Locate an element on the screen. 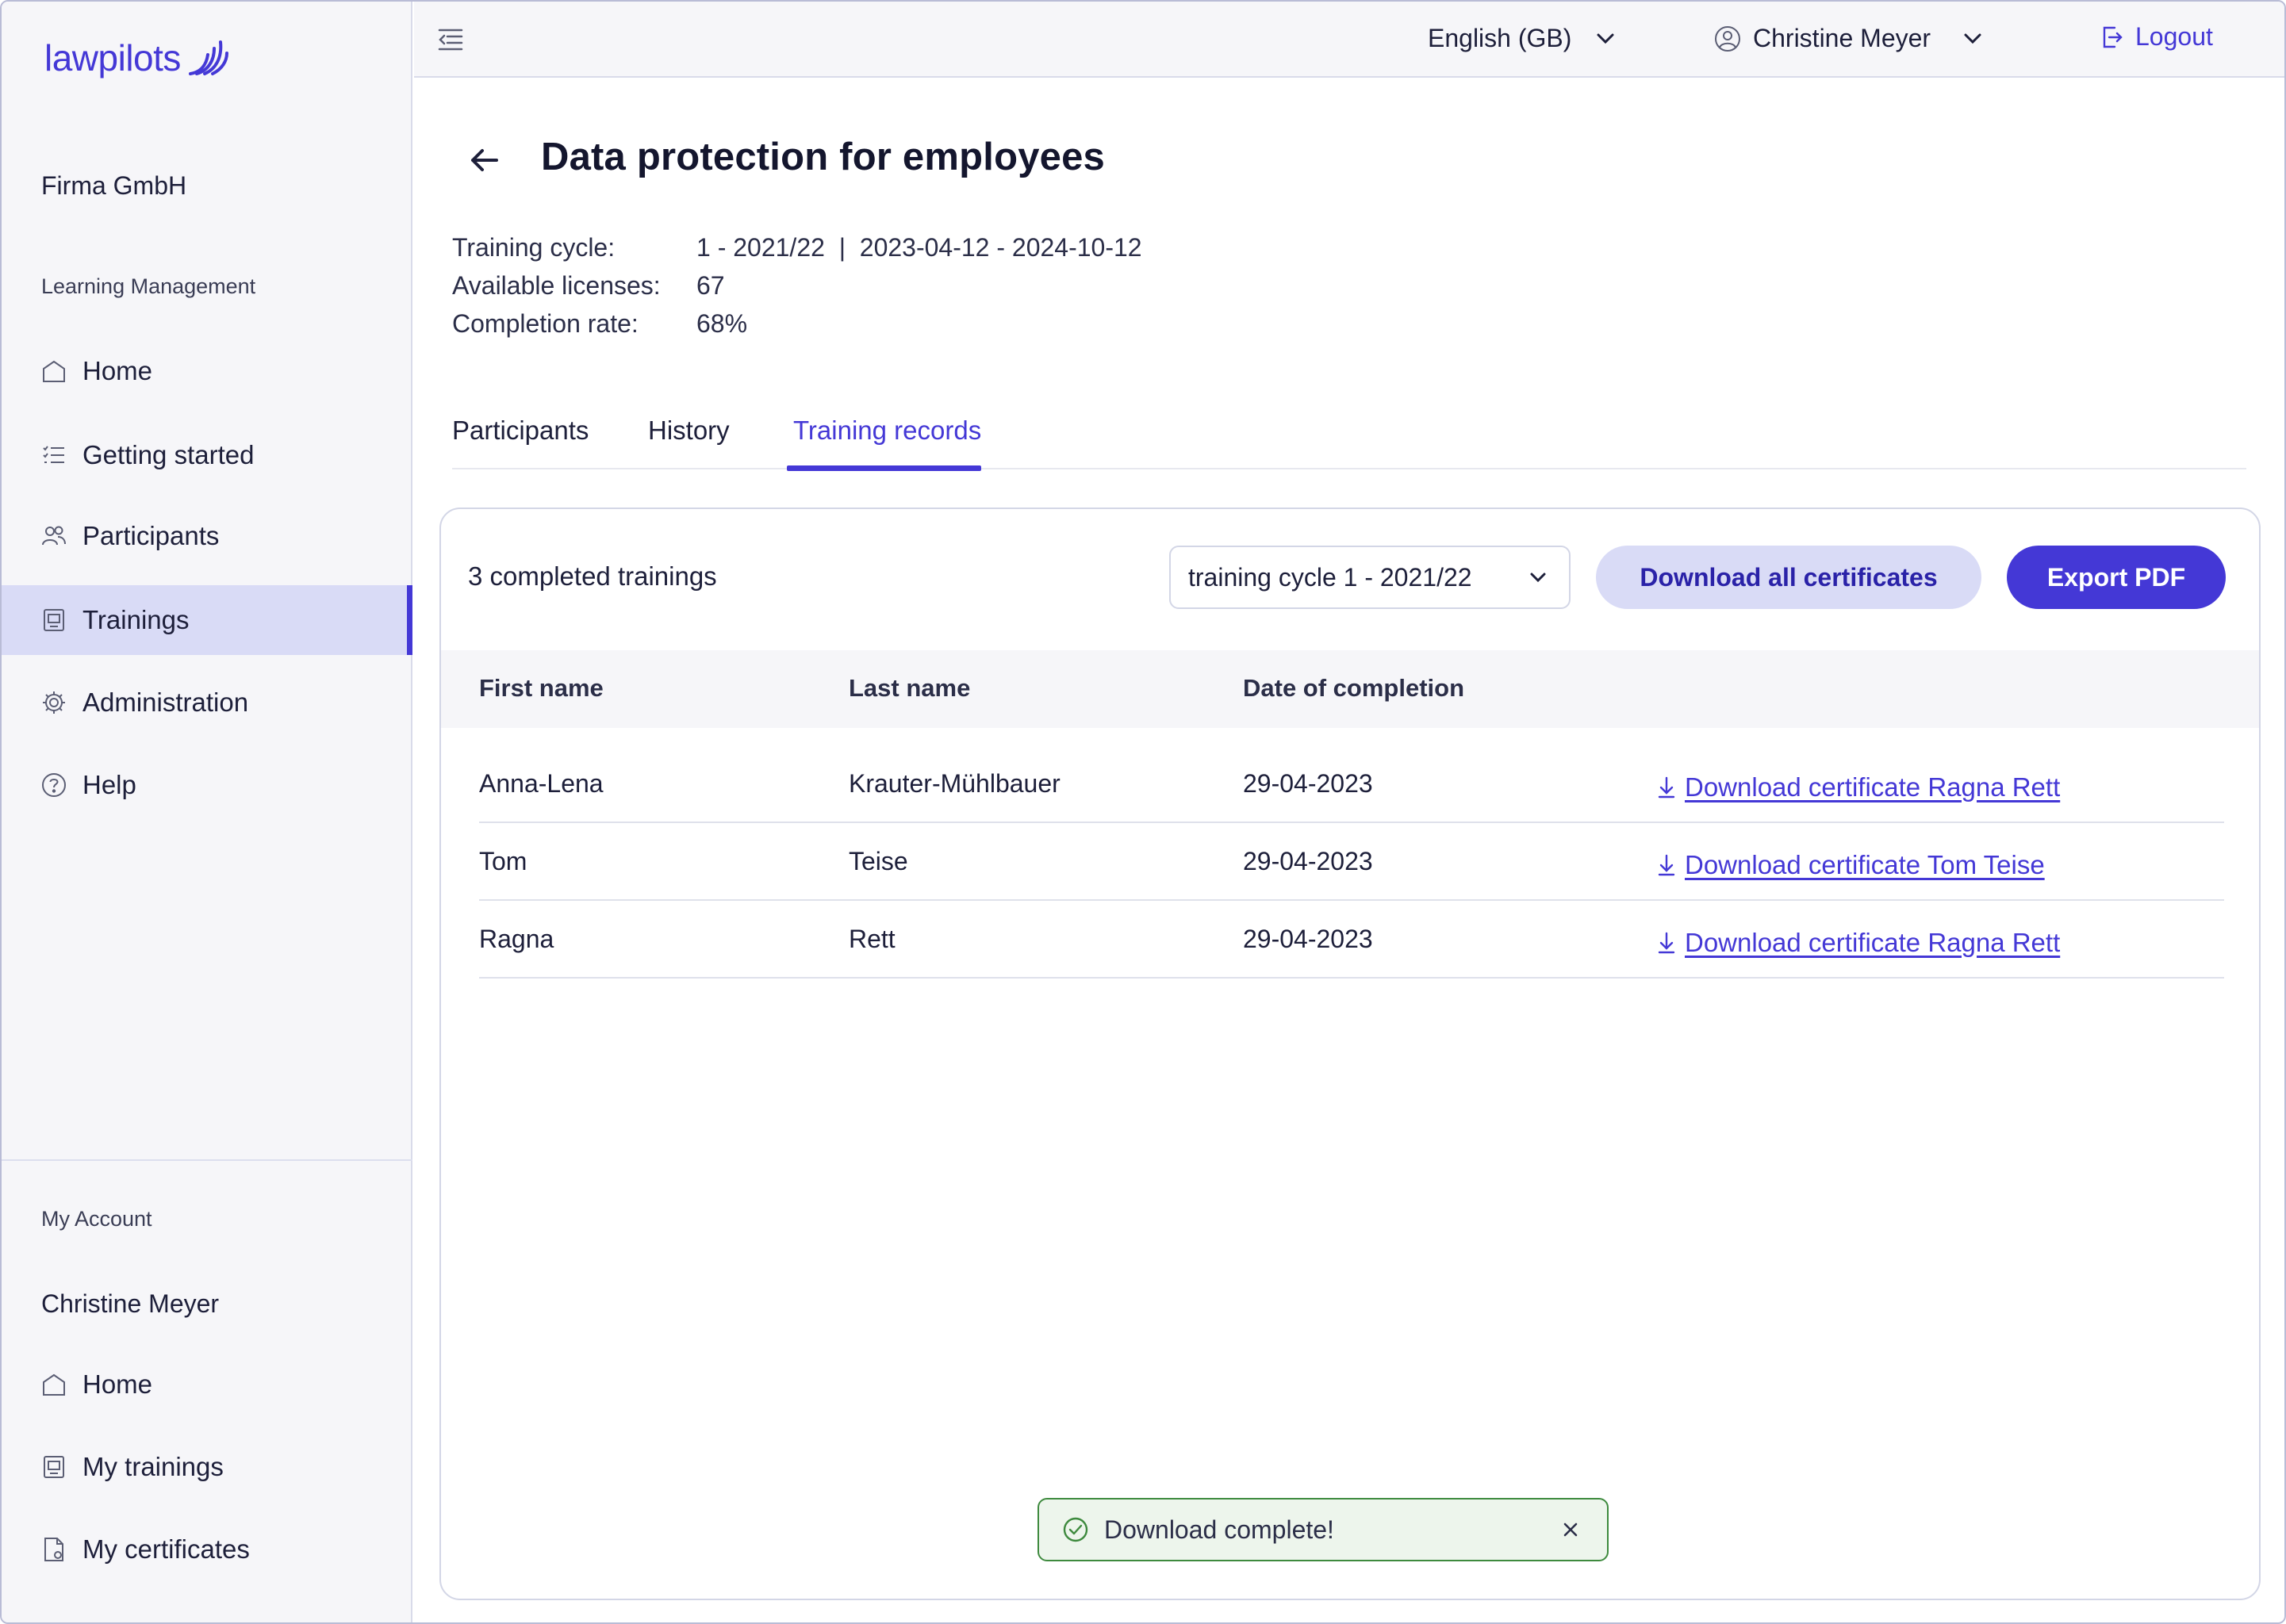  cell-first-name: Anna-Lena is located at coordinates (541, 783).